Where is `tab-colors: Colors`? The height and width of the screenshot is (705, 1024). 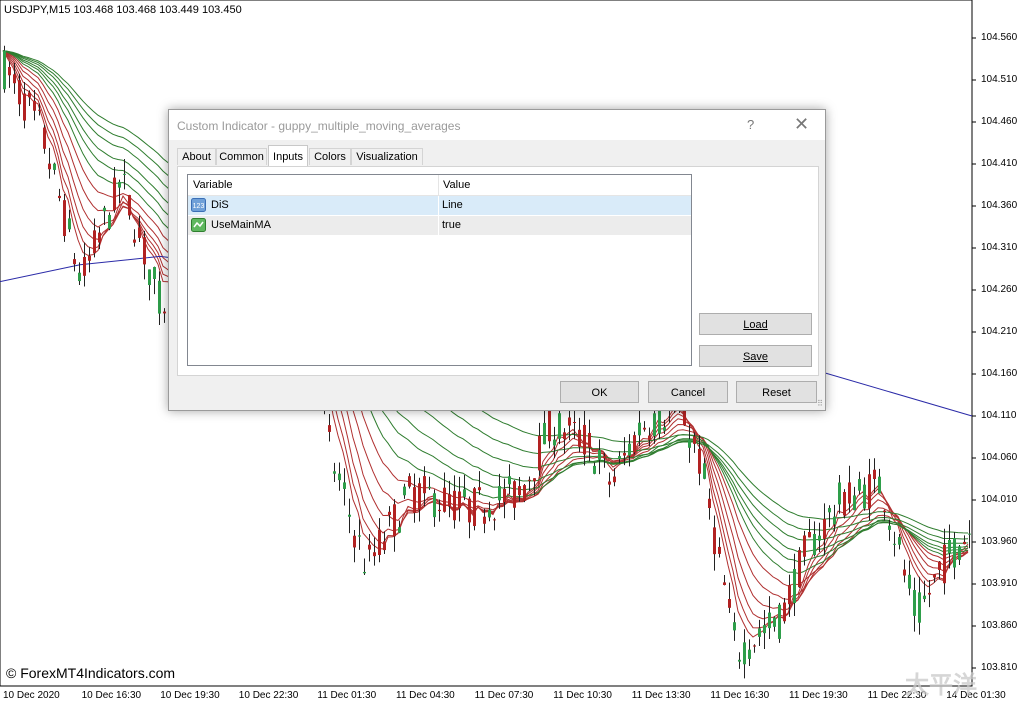
tab-colors: Colors is located at coordinates (330, 156).